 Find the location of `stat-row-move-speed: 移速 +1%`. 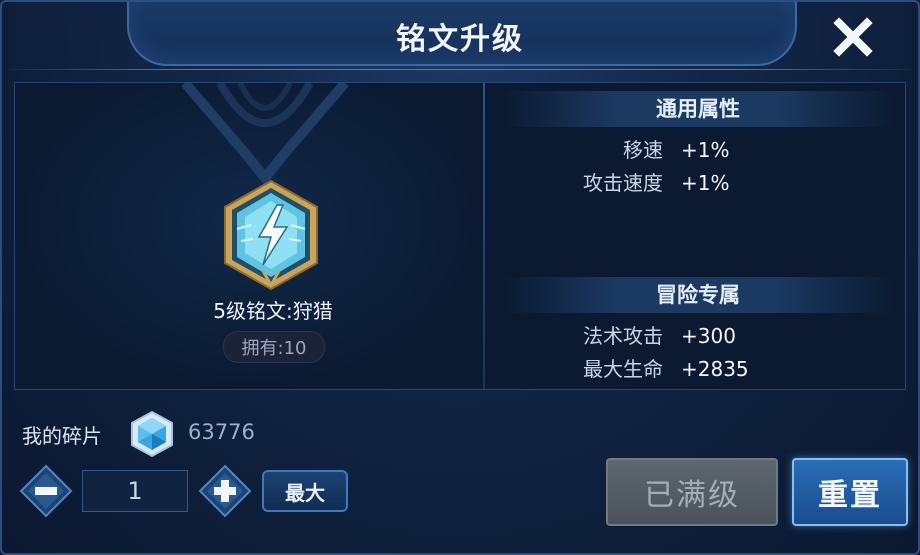

stat-row-move-speed: 移速 +1% is located at coordinates (695, 150).